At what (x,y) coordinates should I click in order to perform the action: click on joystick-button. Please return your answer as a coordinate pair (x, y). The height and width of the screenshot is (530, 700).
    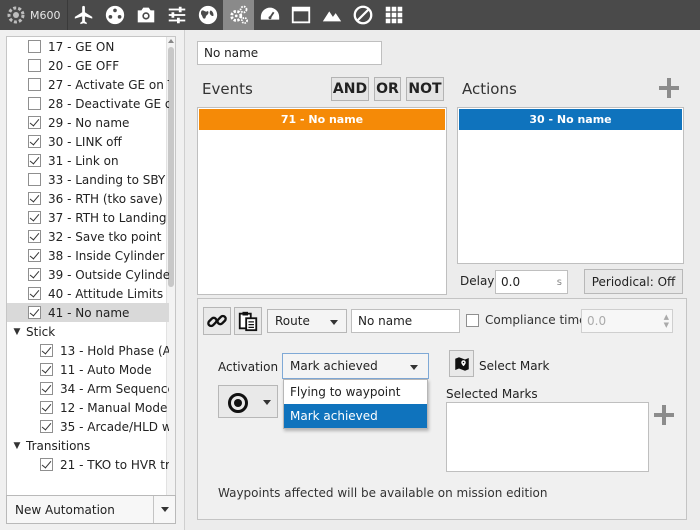
    Looking at the image, I should click on (114, 15).